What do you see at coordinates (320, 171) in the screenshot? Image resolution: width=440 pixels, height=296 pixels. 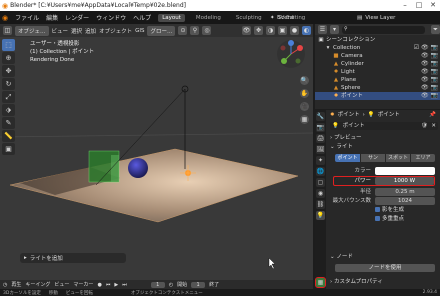 I see `world-tab-icon: 🌐` at bounding box center [320, 171].